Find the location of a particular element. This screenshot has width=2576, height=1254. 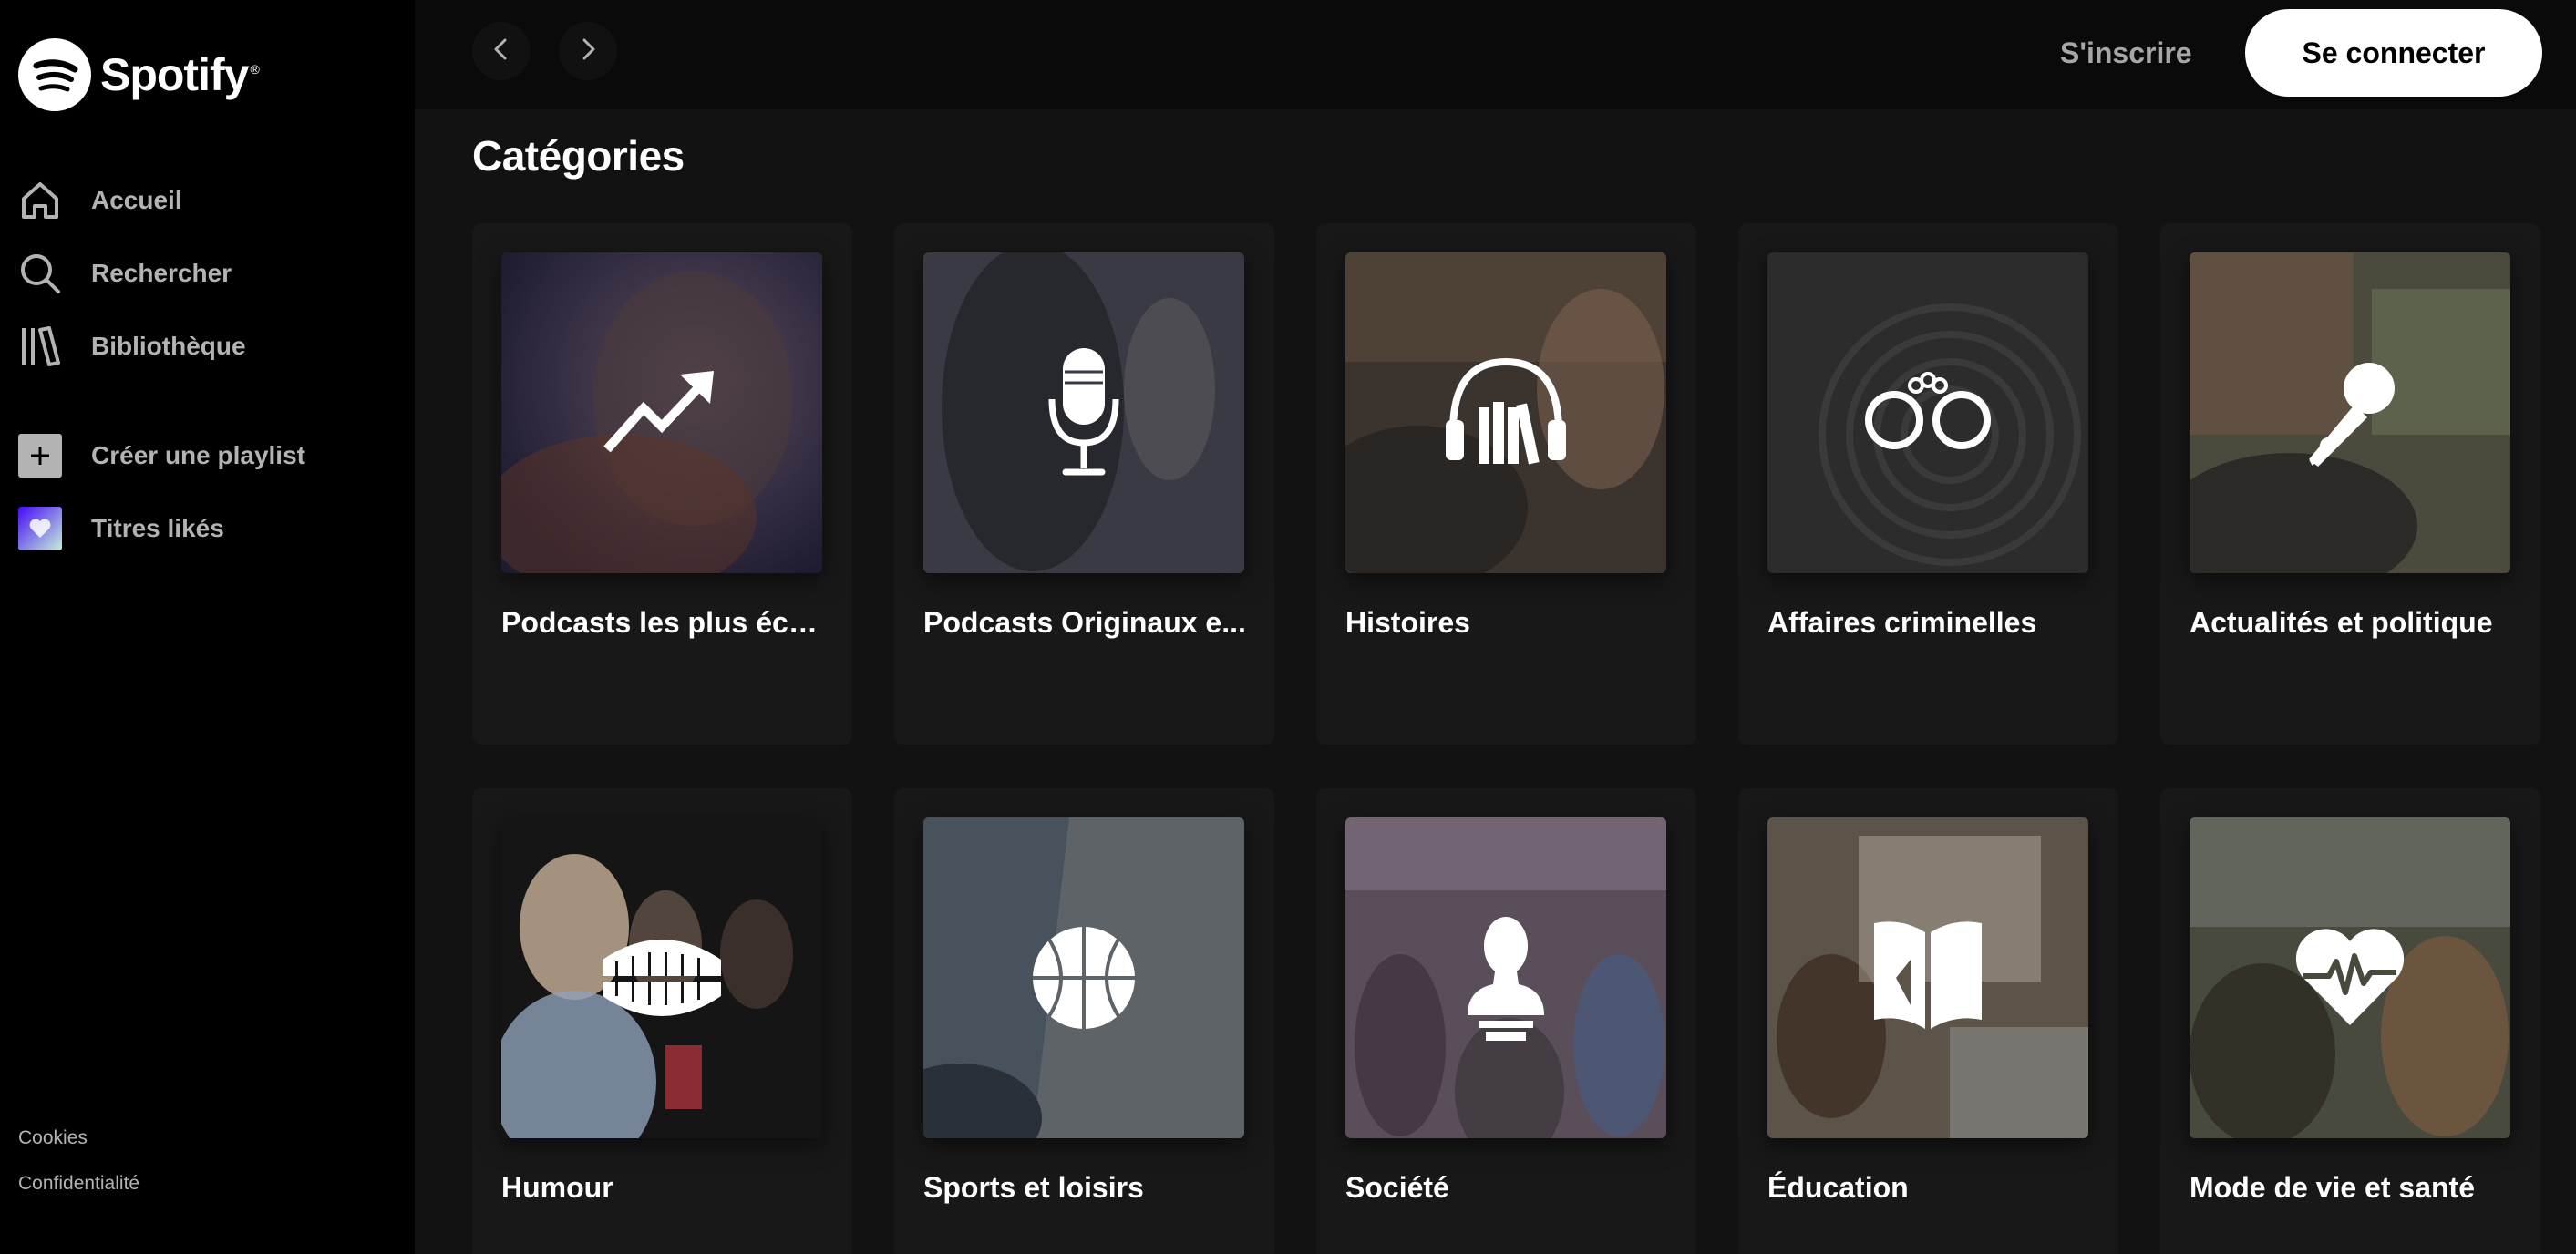

spotify-wordmark: Spotify ® is located at coordinates (180, 74).